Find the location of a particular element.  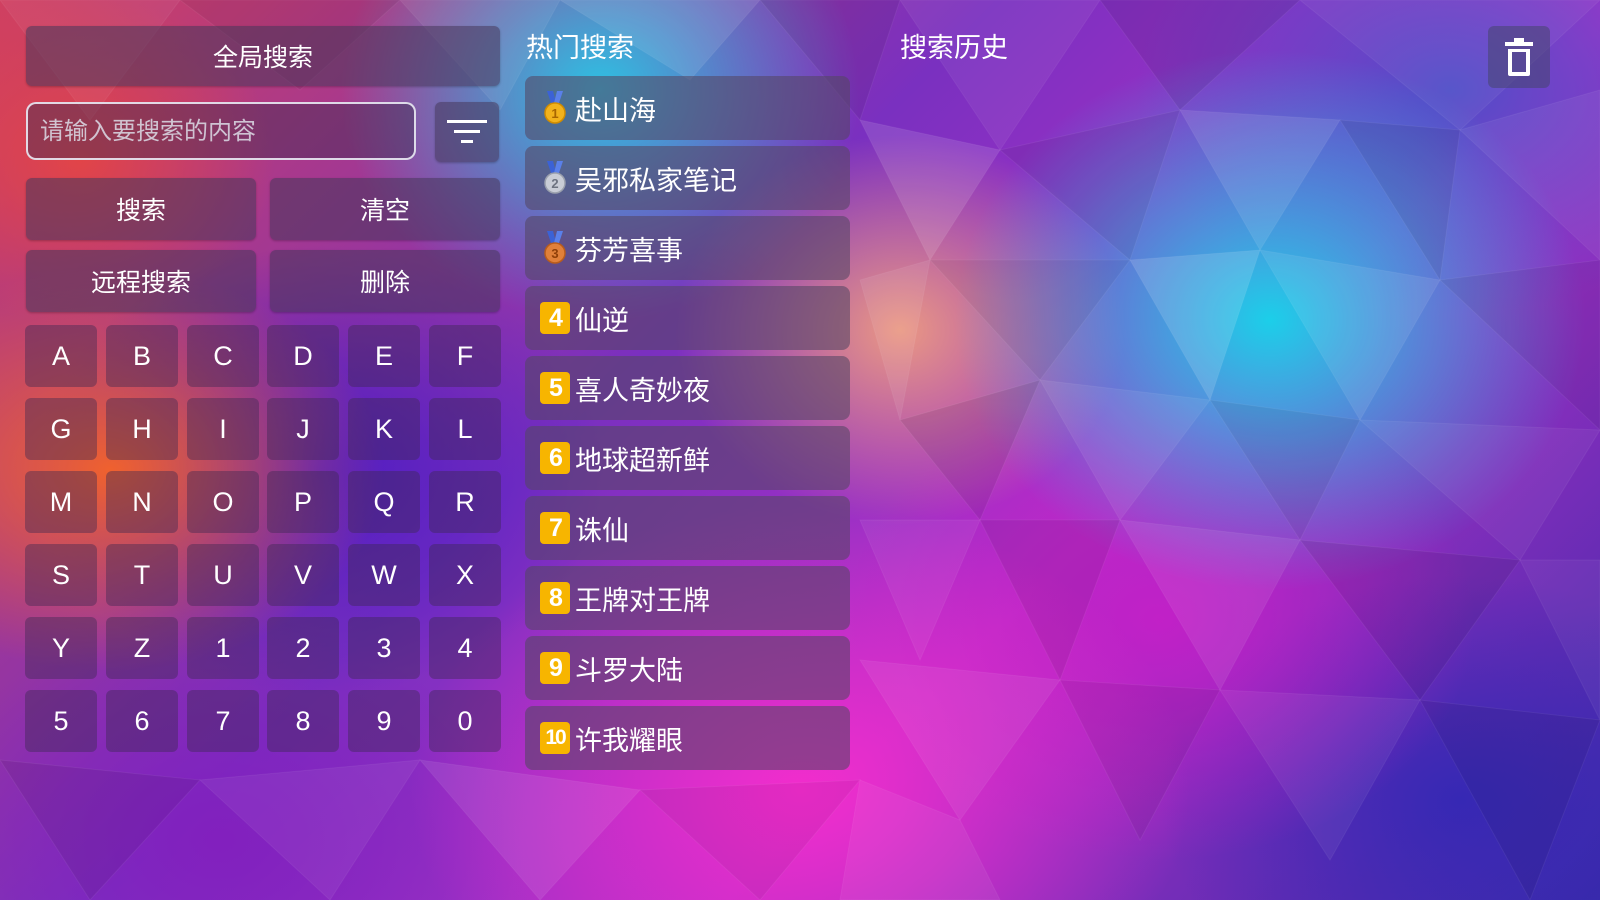

key-0: 0 is located at coordinates (465, 721).